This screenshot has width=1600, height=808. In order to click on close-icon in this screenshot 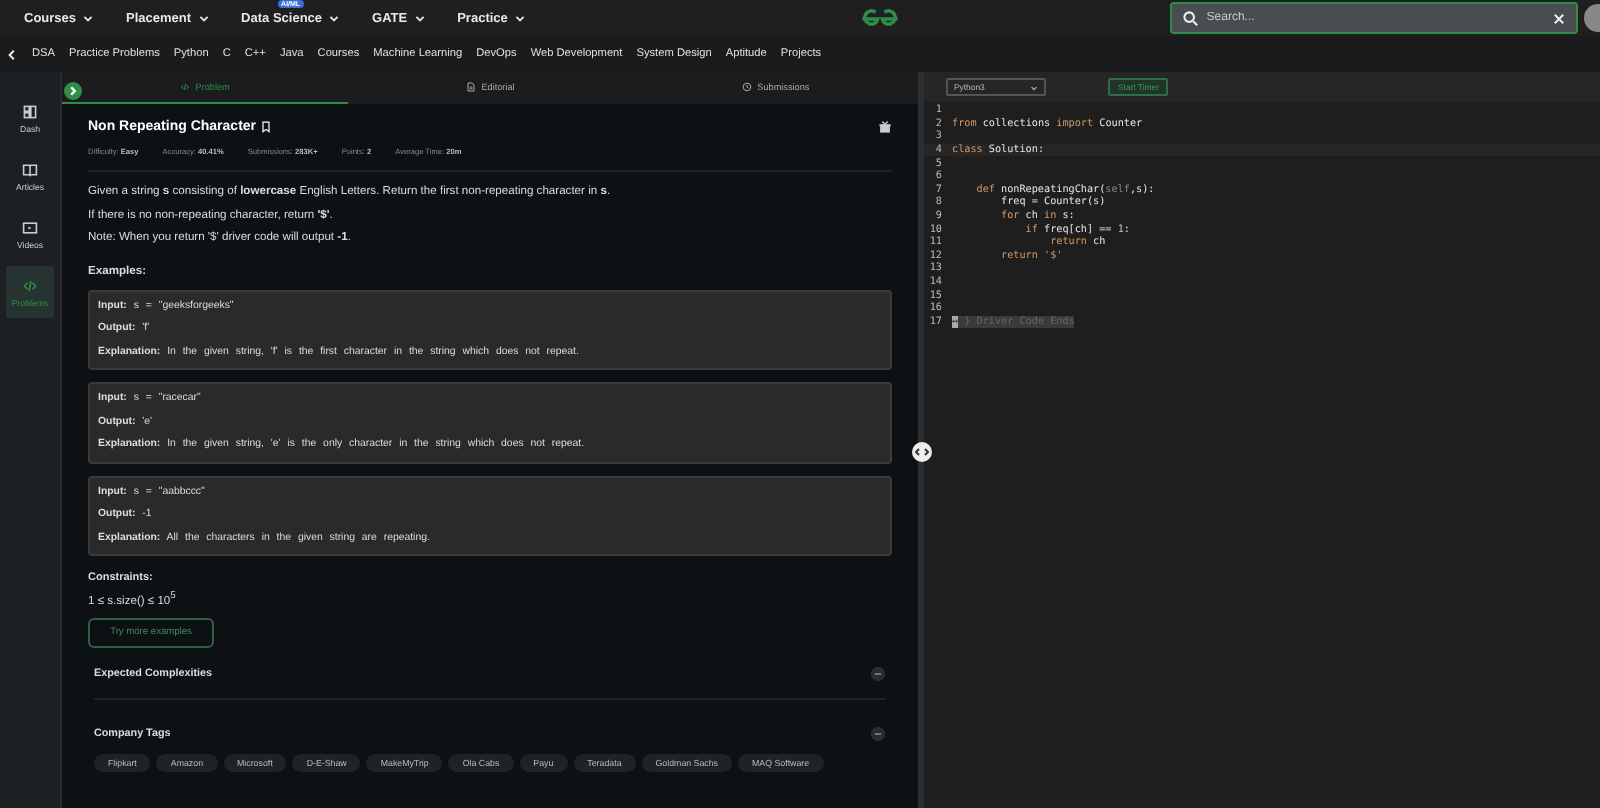, I will do `click(1559, 18)`.